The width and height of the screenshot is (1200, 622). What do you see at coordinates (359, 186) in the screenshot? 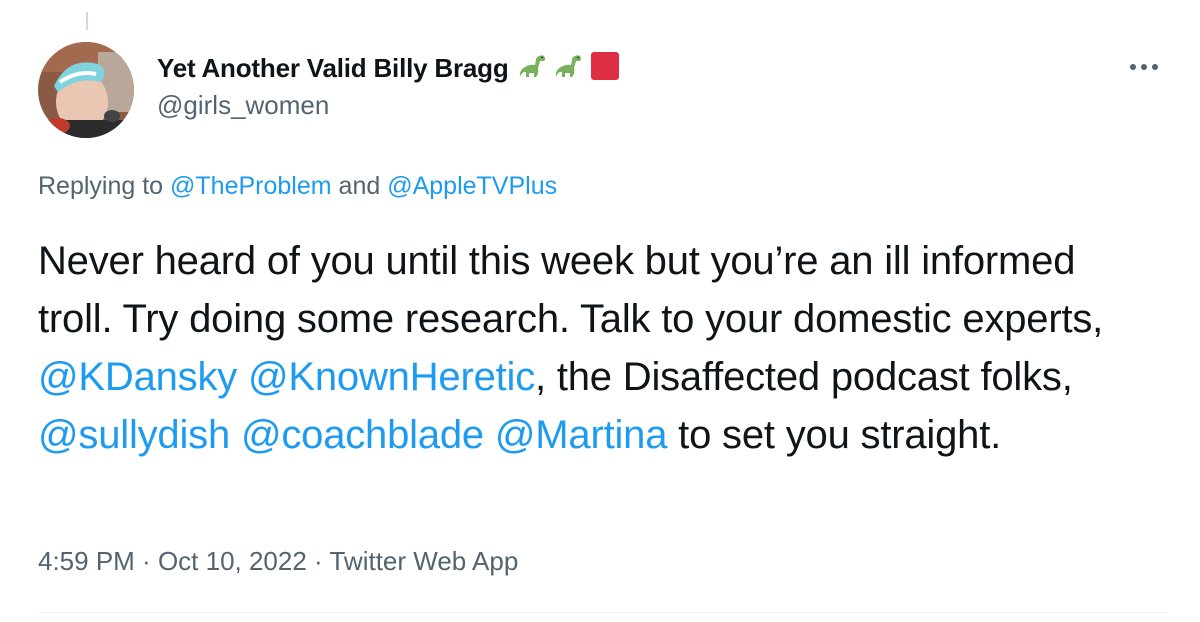
I see `replying-joiner: and` at bounding box center [359, 186].